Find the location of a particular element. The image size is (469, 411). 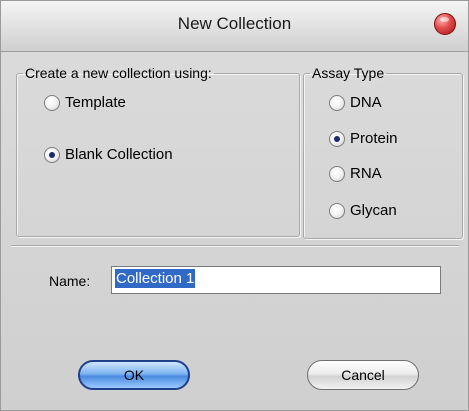

radio-glycan: Glycan is located at coordinates (363, 210).